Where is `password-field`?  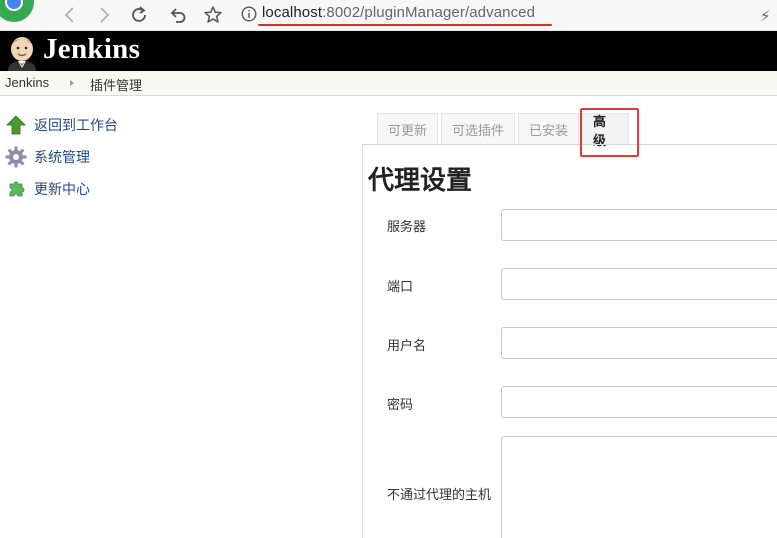
password-field is located at coordinates (639, 402).